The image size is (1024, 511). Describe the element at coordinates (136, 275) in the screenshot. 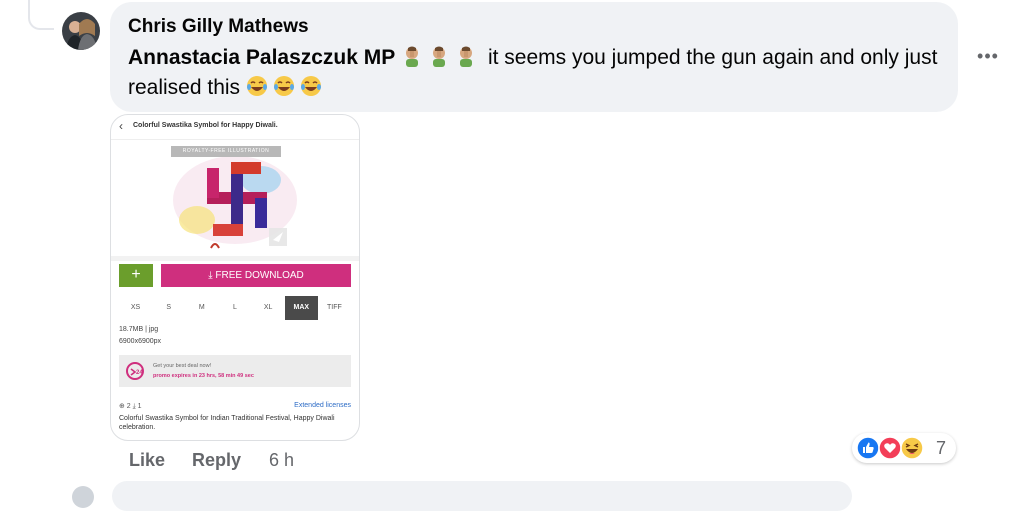

I see `add-to-lightbox-button: +` at that location.